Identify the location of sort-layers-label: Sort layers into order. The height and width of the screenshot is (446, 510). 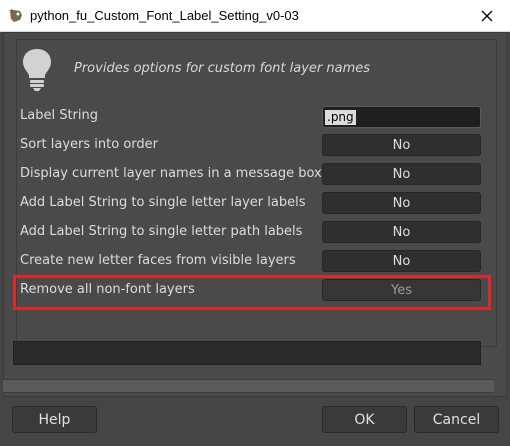
(89, 144).